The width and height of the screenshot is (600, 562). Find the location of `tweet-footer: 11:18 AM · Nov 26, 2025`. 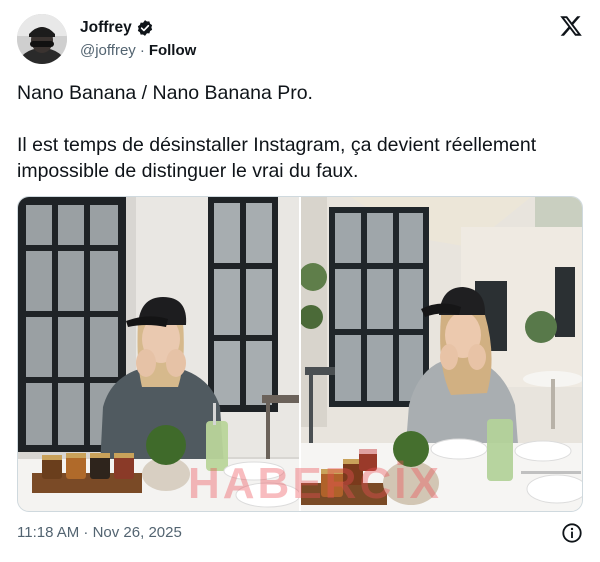

tweet-footer: 11:18 AM · Nov 26, 2025 is located at coordinates (300, 533).